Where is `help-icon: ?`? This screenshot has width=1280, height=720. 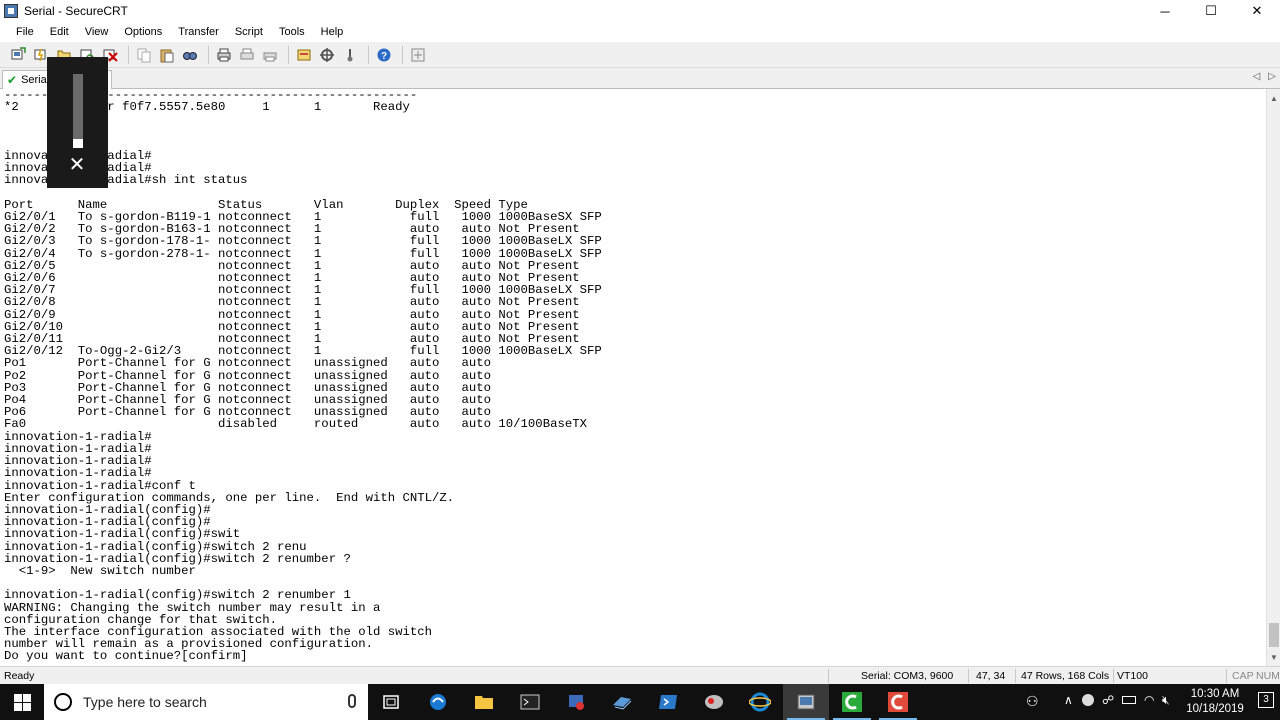
help-icon: ? is located at coordinates (384, 55).